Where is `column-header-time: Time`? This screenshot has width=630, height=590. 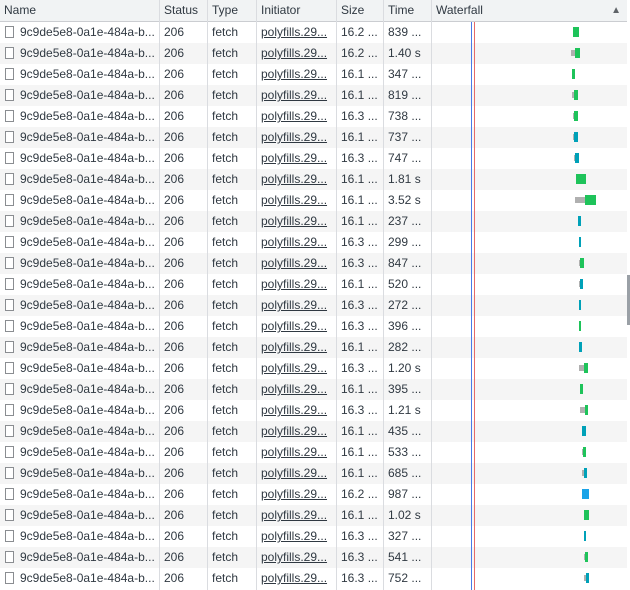 column-header-time: Time is located at coordinates (408, 10).